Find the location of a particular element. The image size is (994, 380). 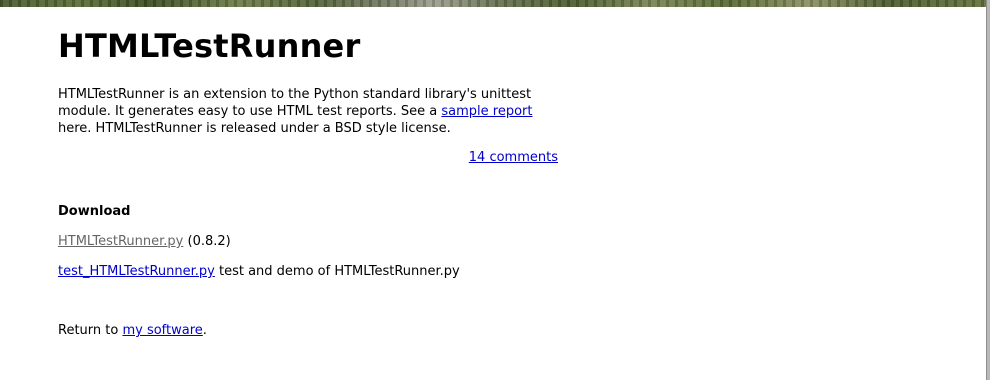

htmltestrunner-py-link: HTMLTestRunner.py is located at coordinates (120, 241).